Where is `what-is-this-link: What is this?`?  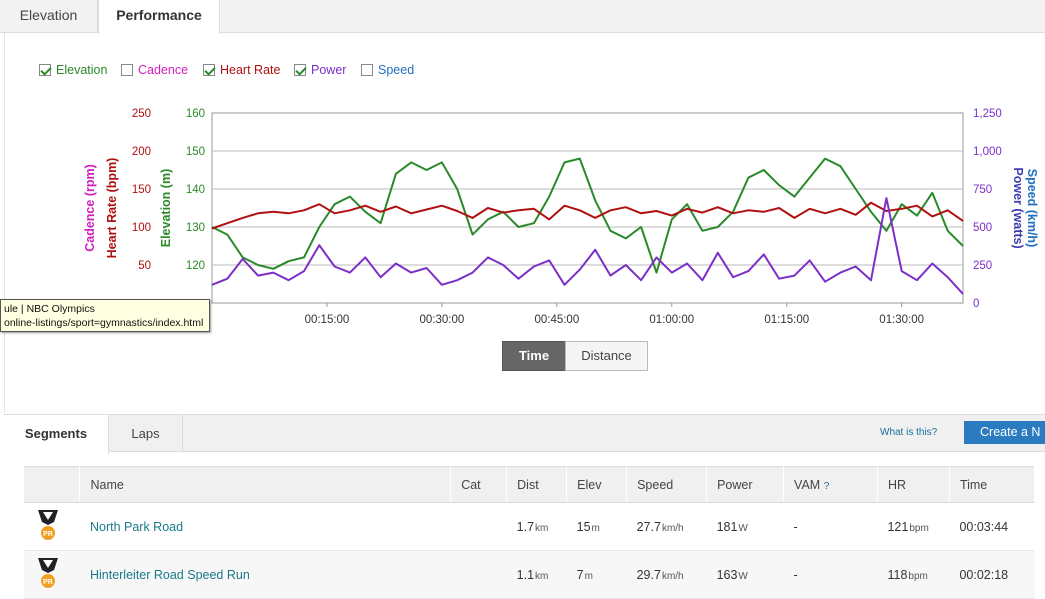 what-is-this-link: What is this? is located at coordinates (908, 432).